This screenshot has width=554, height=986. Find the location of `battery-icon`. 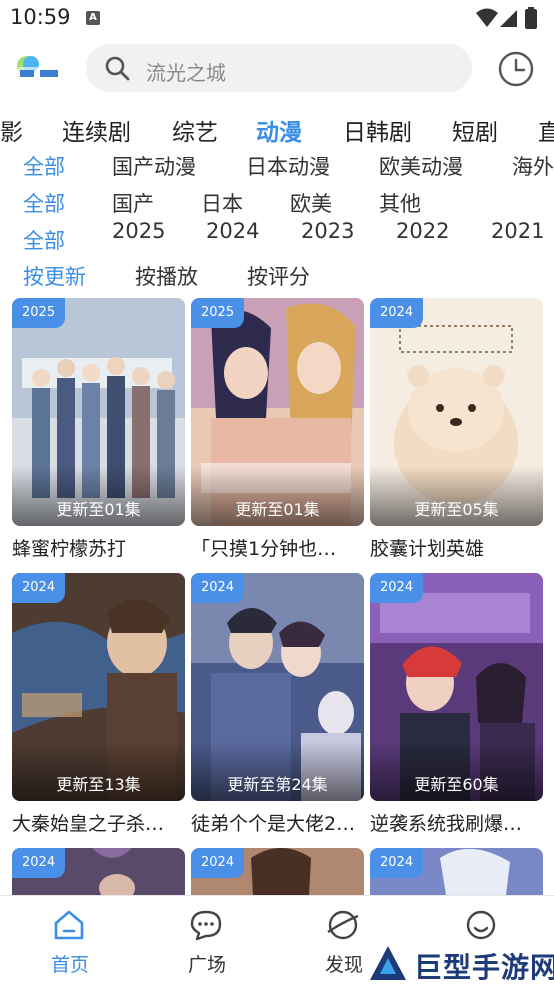

battery-icon is located at coordinates (531, 18).